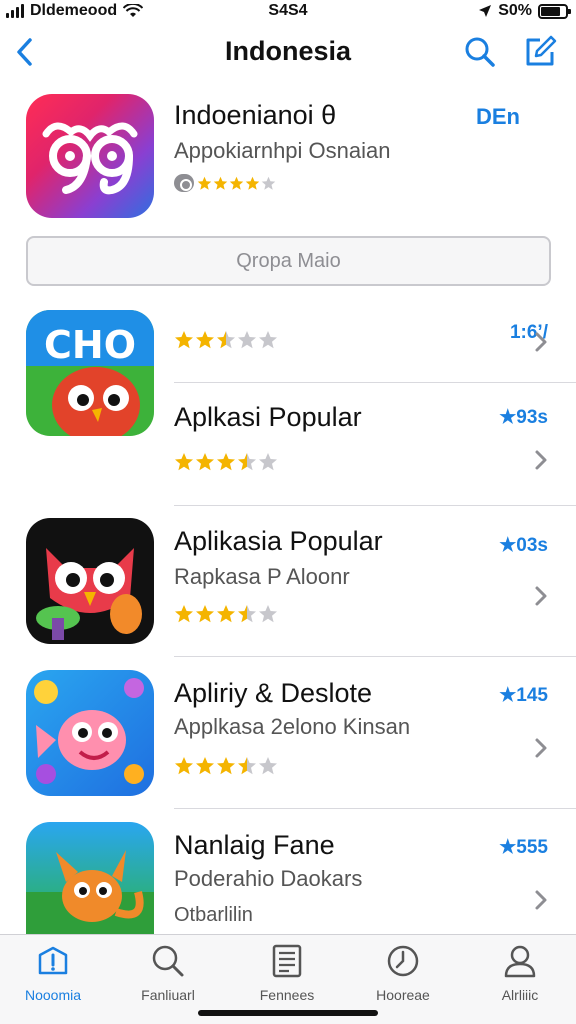  Describe the element at coordinates (288, 1013) in the screenshot. I see `home-indicator` at that location.